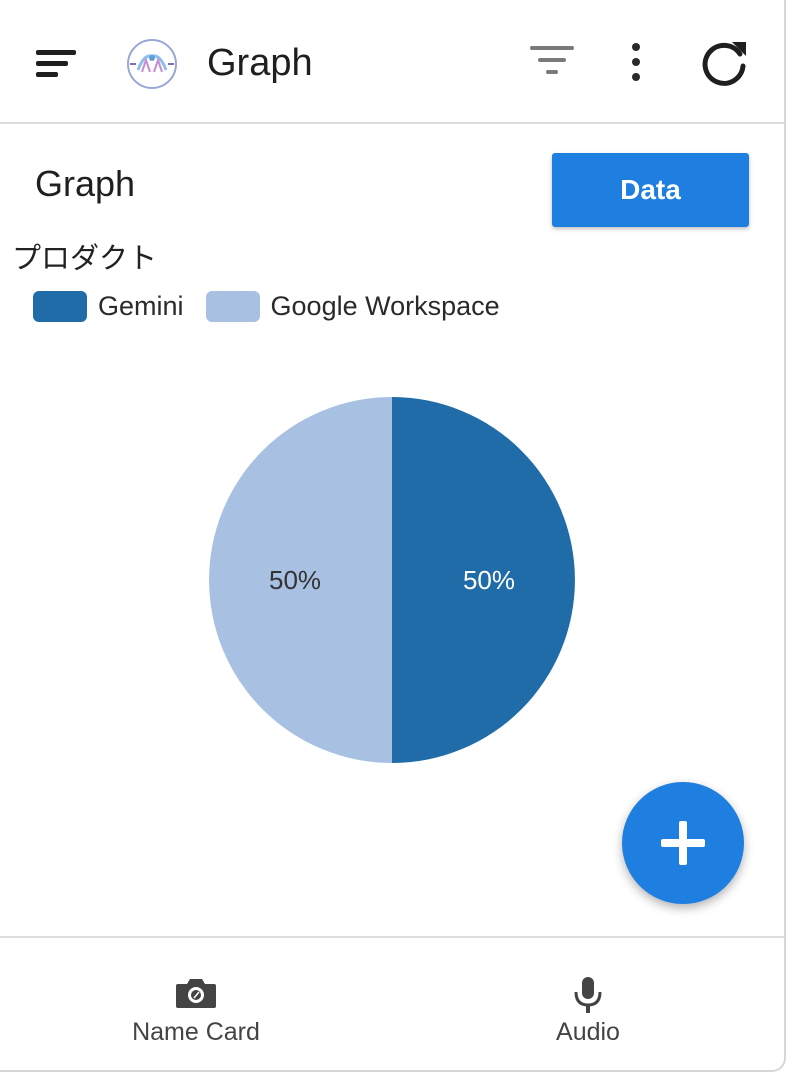 The width and height of the screenshot is (786, 1072). Describe the element at coordinates (650, 190) in the screenshot. I see `data-button: Data` at that location.